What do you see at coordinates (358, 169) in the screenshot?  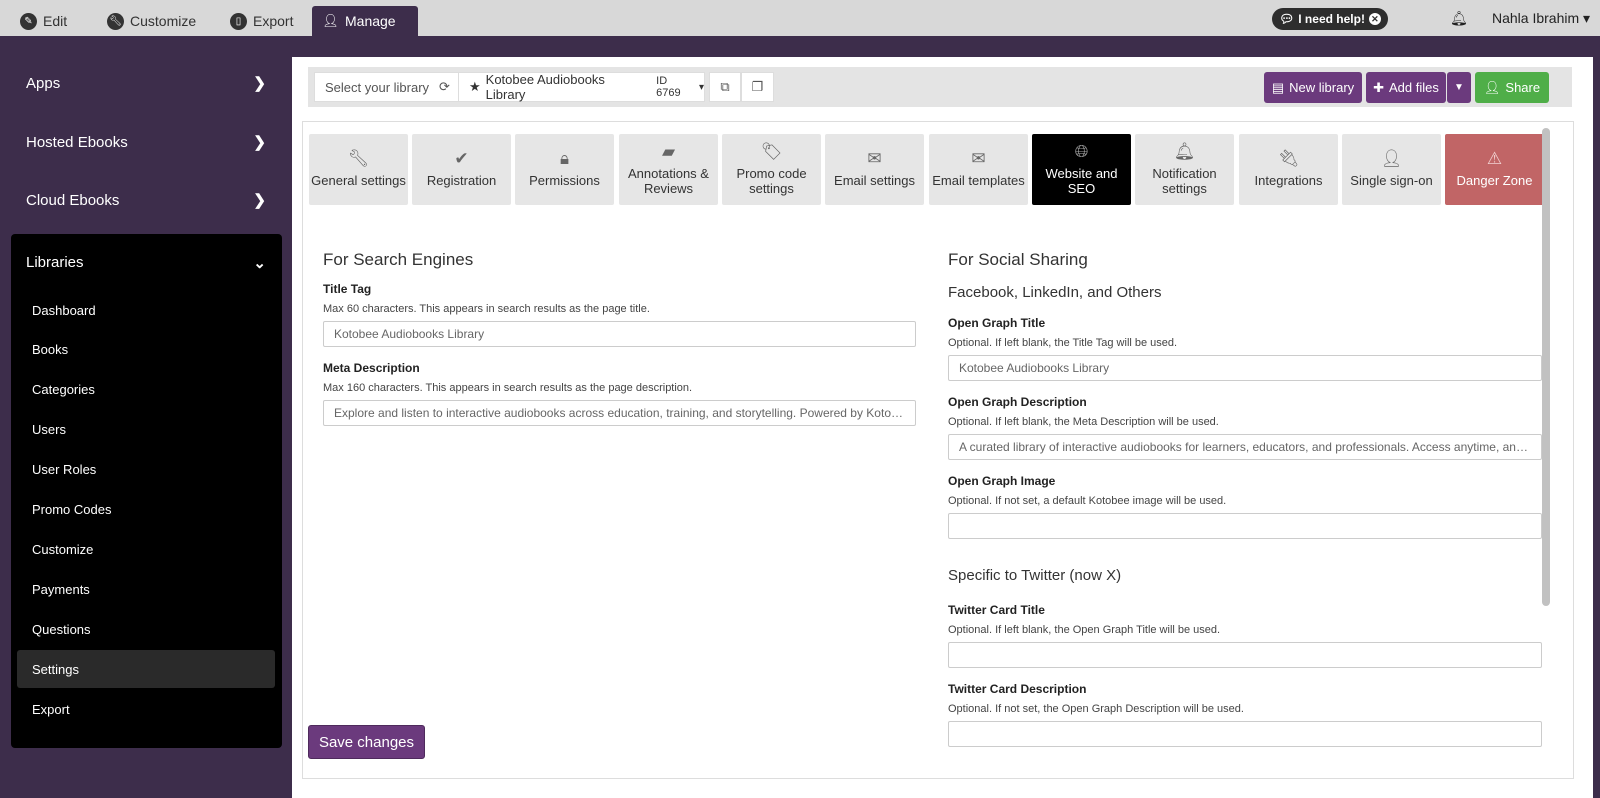 I see `tab-general-settings: 🔧︎ General settings` at bounding box center [358, 169].